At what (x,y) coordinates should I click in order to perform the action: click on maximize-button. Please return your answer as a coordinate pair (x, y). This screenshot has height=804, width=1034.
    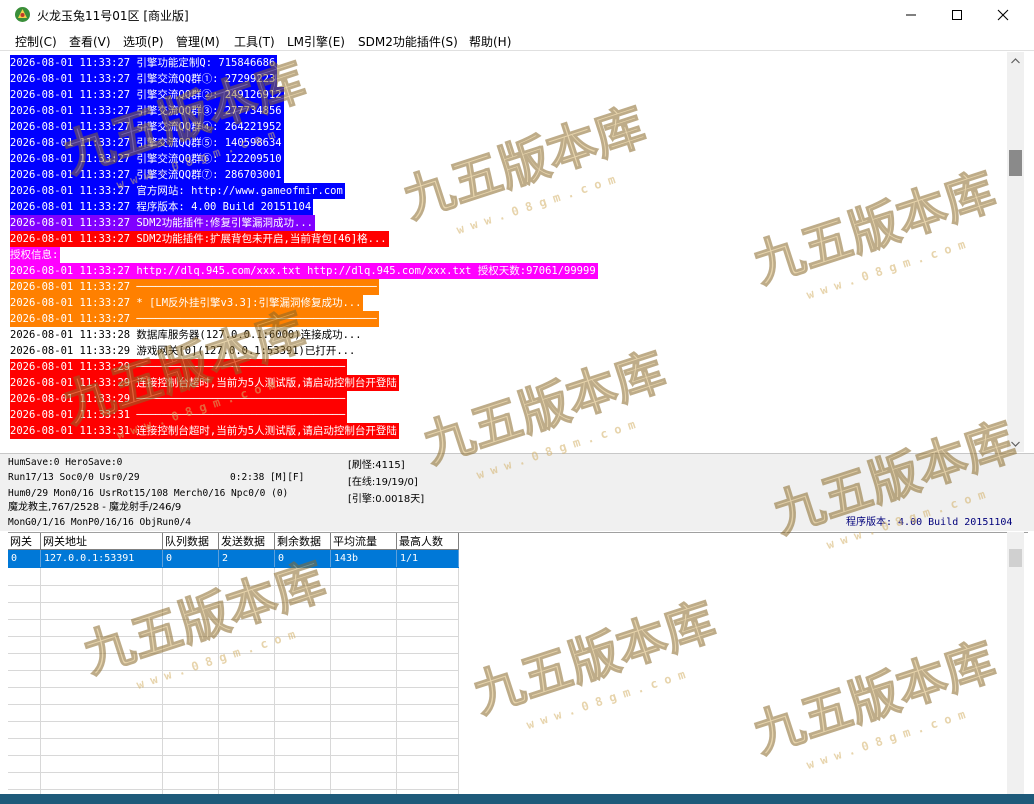
    Looking at the image, I should click on (957, 15).